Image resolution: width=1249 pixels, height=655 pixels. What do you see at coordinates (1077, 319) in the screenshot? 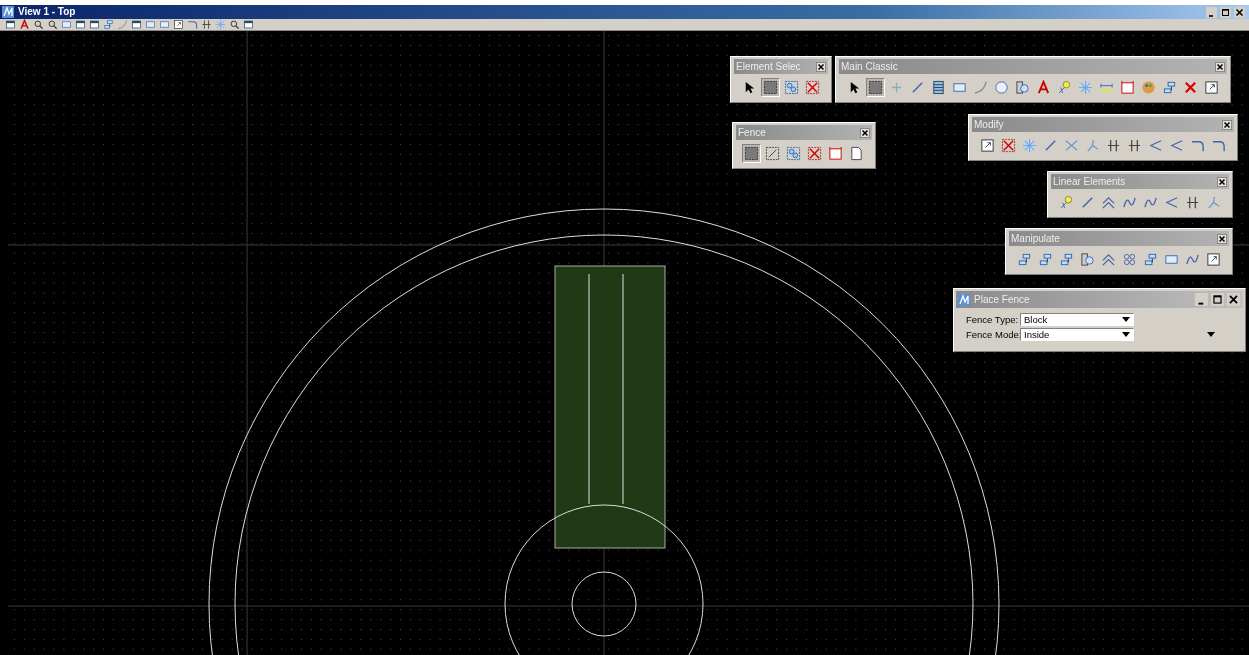
I see `dropdown: Block` at bounding box center [1077, 319].